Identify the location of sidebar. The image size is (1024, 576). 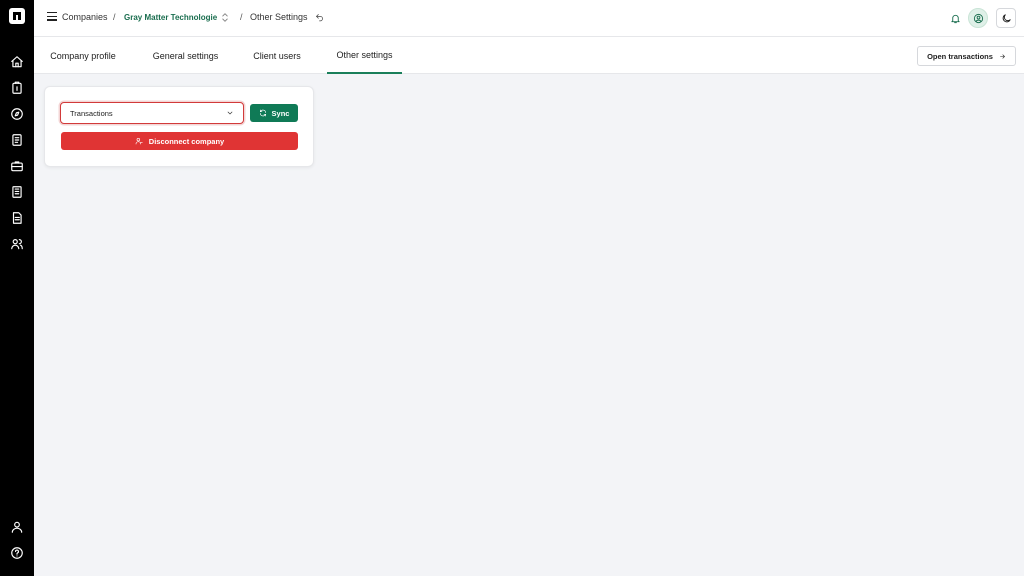
(17, 288).